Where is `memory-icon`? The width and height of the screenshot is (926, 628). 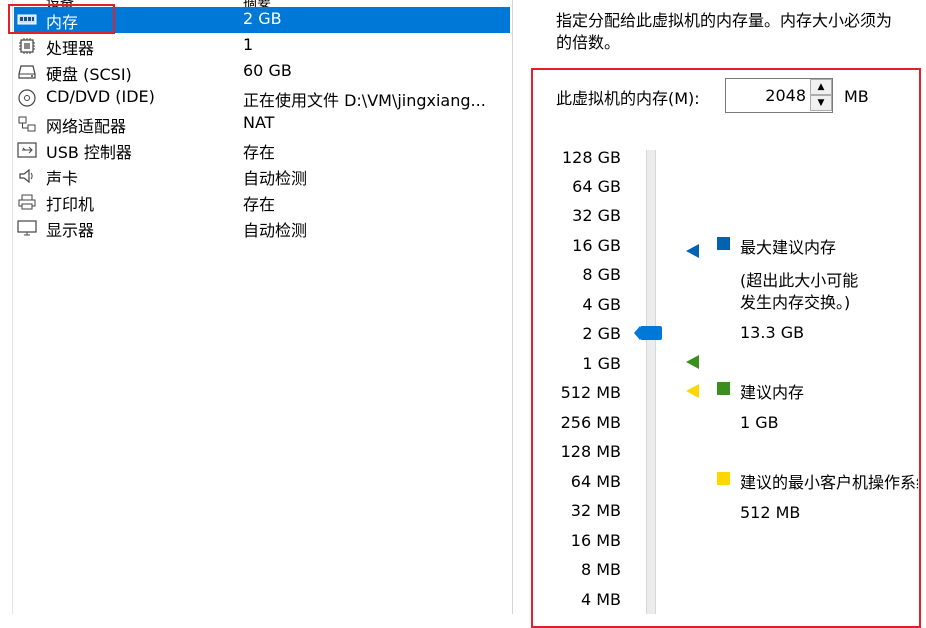 memory-icon is located at coordinates (27, 20).